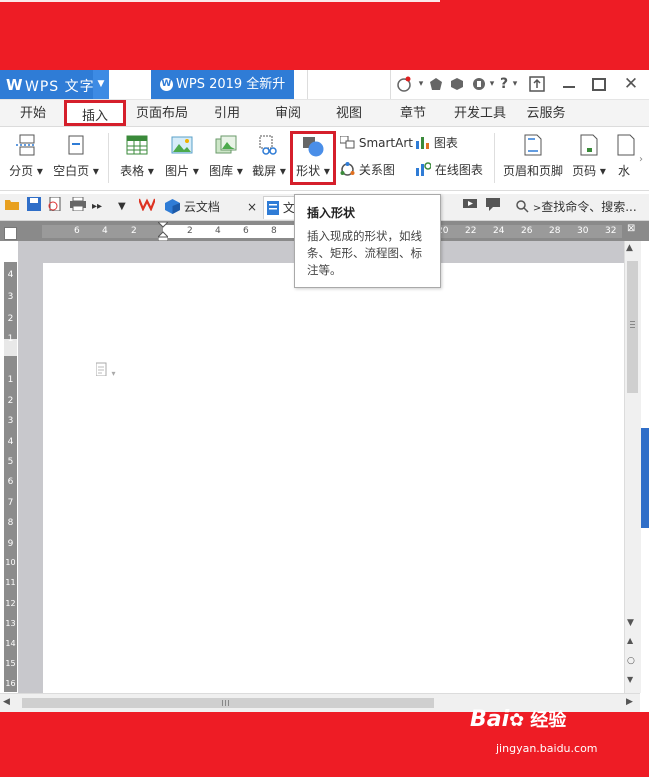 The width and height of the screenshot is (649, 777). I want to click on ribbon-separator, so click(108, 158).